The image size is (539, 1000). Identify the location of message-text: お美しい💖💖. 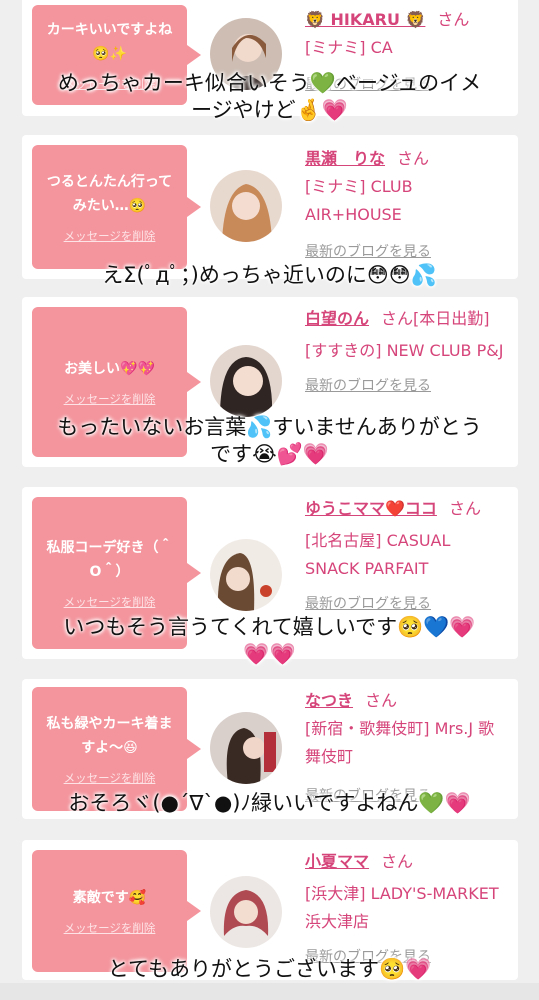
(109, 369).